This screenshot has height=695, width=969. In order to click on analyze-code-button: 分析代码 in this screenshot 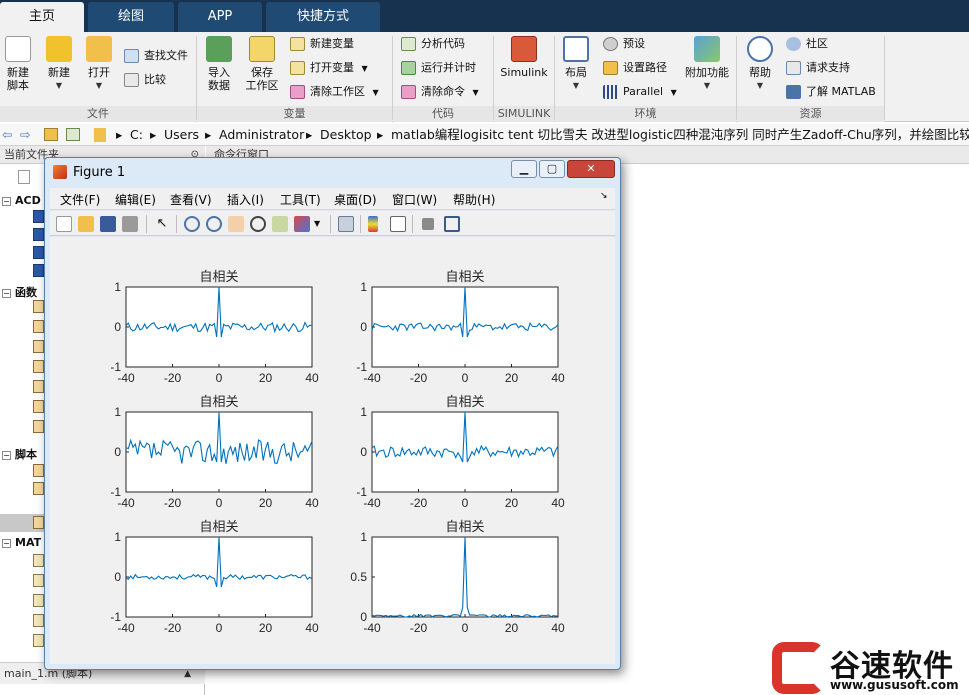, I will do `click(433, 44)`.